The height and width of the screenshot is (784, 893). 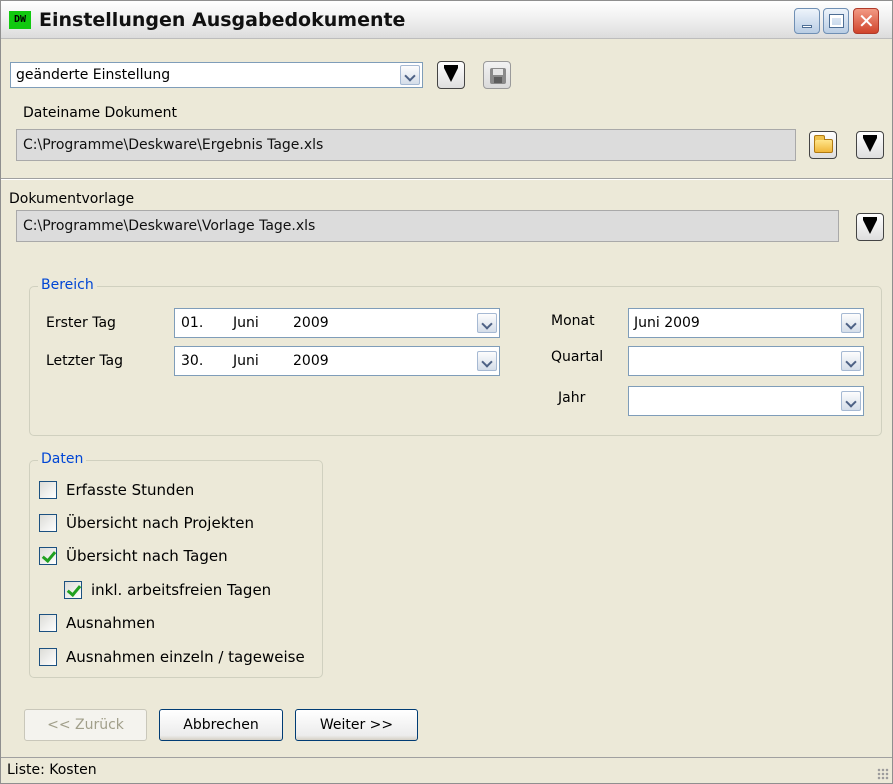 I want to click on save-preset-button, so click(x=497, y=75).